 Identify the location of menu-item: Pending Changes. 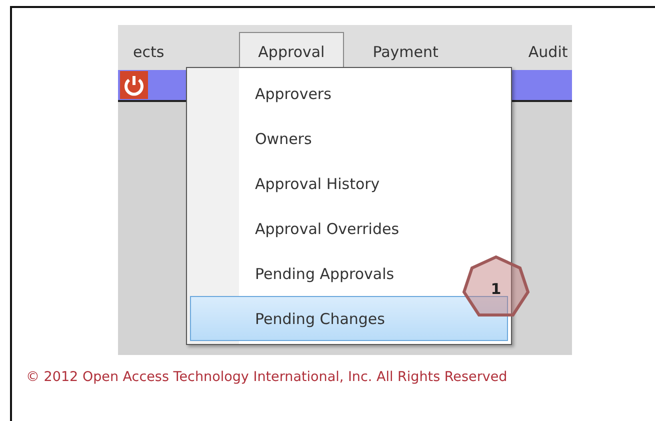
(349, 318).